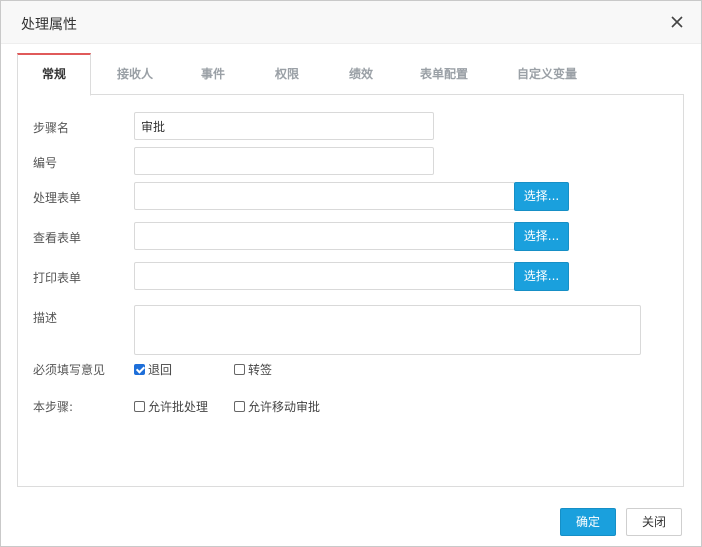 The width and height of the screenshot is (702, 547). Describe the element at coordinates (57, 238) in the screenshot. I see `view-form-label: 查看表单` at that location.